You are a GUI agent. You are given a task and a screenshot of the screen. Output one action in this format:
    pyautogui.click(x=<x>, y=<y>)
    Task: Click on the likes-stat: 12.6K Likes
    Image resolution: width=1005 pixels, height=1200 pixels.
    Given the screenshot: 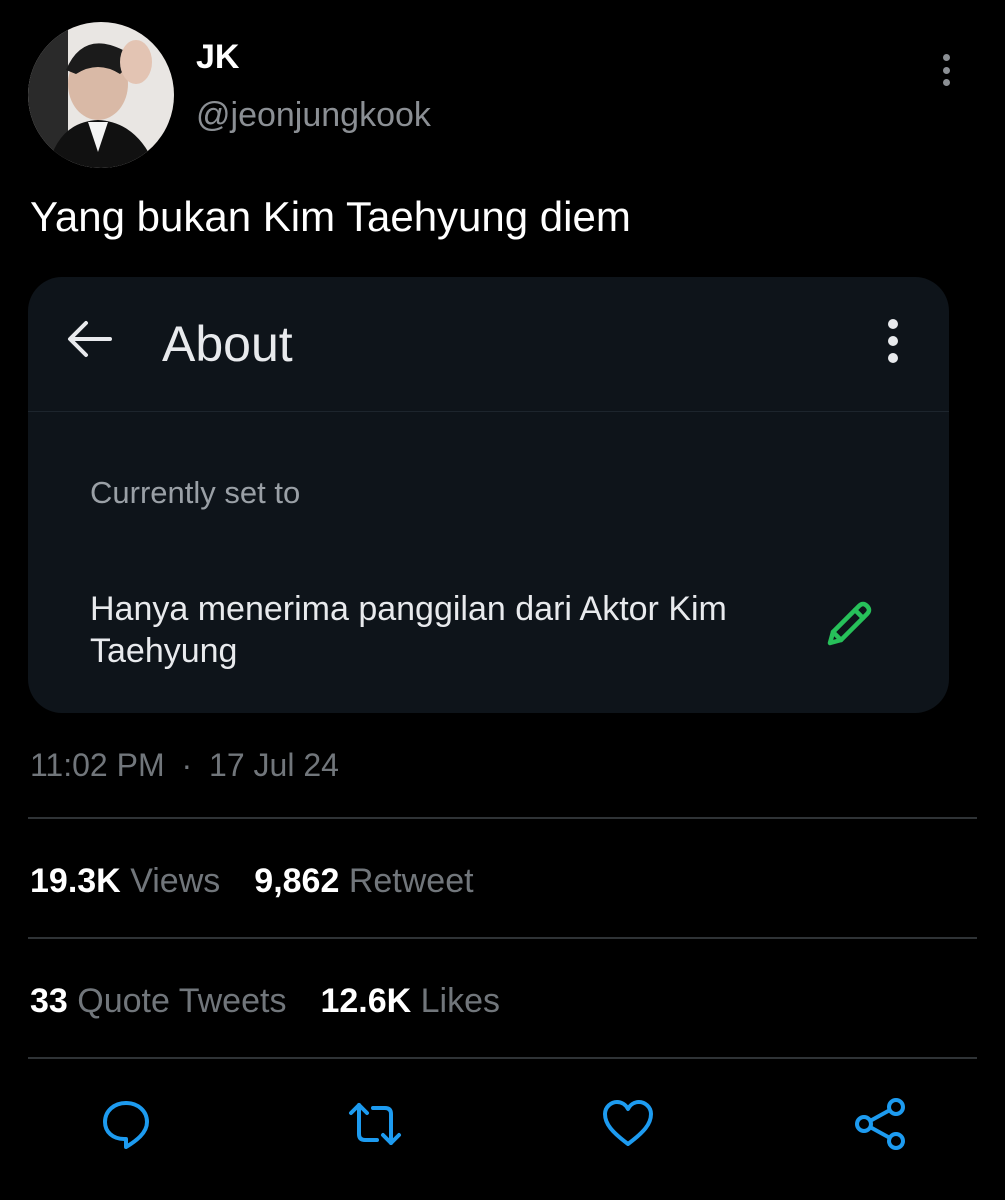 What is the action you would take?
    pyautogui.click(x=427, y=1001)
    